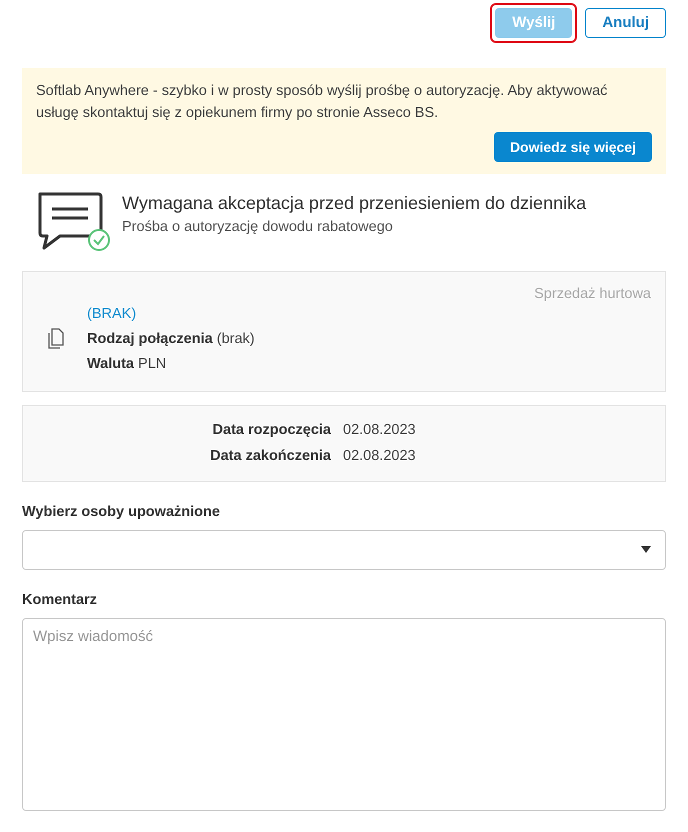  What do you see at coordinates (354, 203) in the screenshot?
I see `request-title: Wymagana akceptacja przed przeniesieniem do dziennika` at bounding box center [354, 203].